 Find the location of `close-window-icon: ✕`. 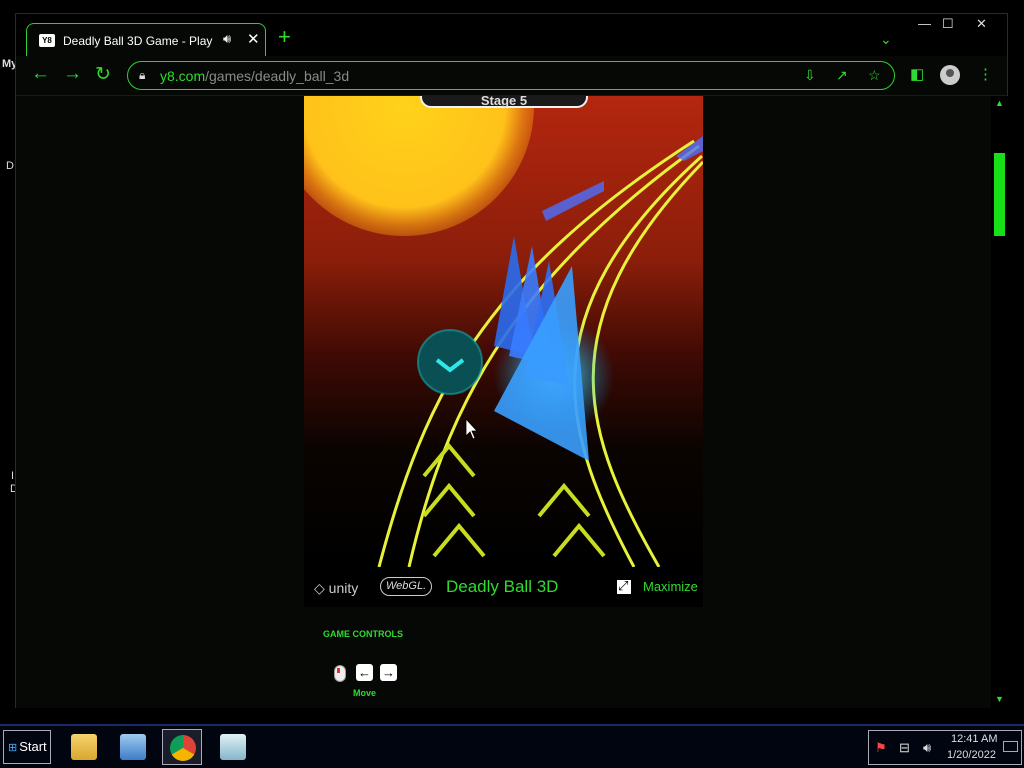

close-window-icon: ✕ is located at coordinates (981, 24).